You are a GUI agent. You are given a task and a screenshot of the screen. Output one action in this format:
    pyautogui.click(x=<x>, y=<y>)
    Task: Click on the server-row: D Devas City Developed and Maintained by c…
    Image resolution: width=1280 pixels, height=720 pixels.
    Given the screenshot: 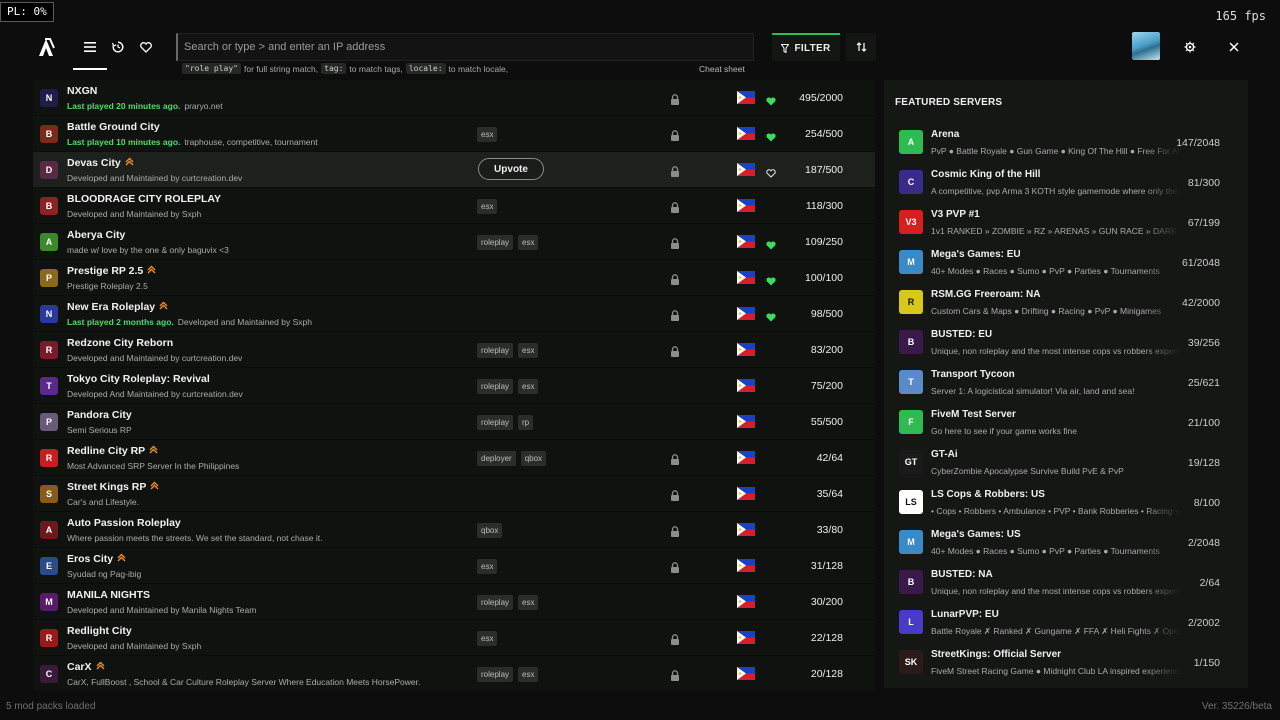 What is the action you would take?
    pyautogui.click(x=454, y=170)
    